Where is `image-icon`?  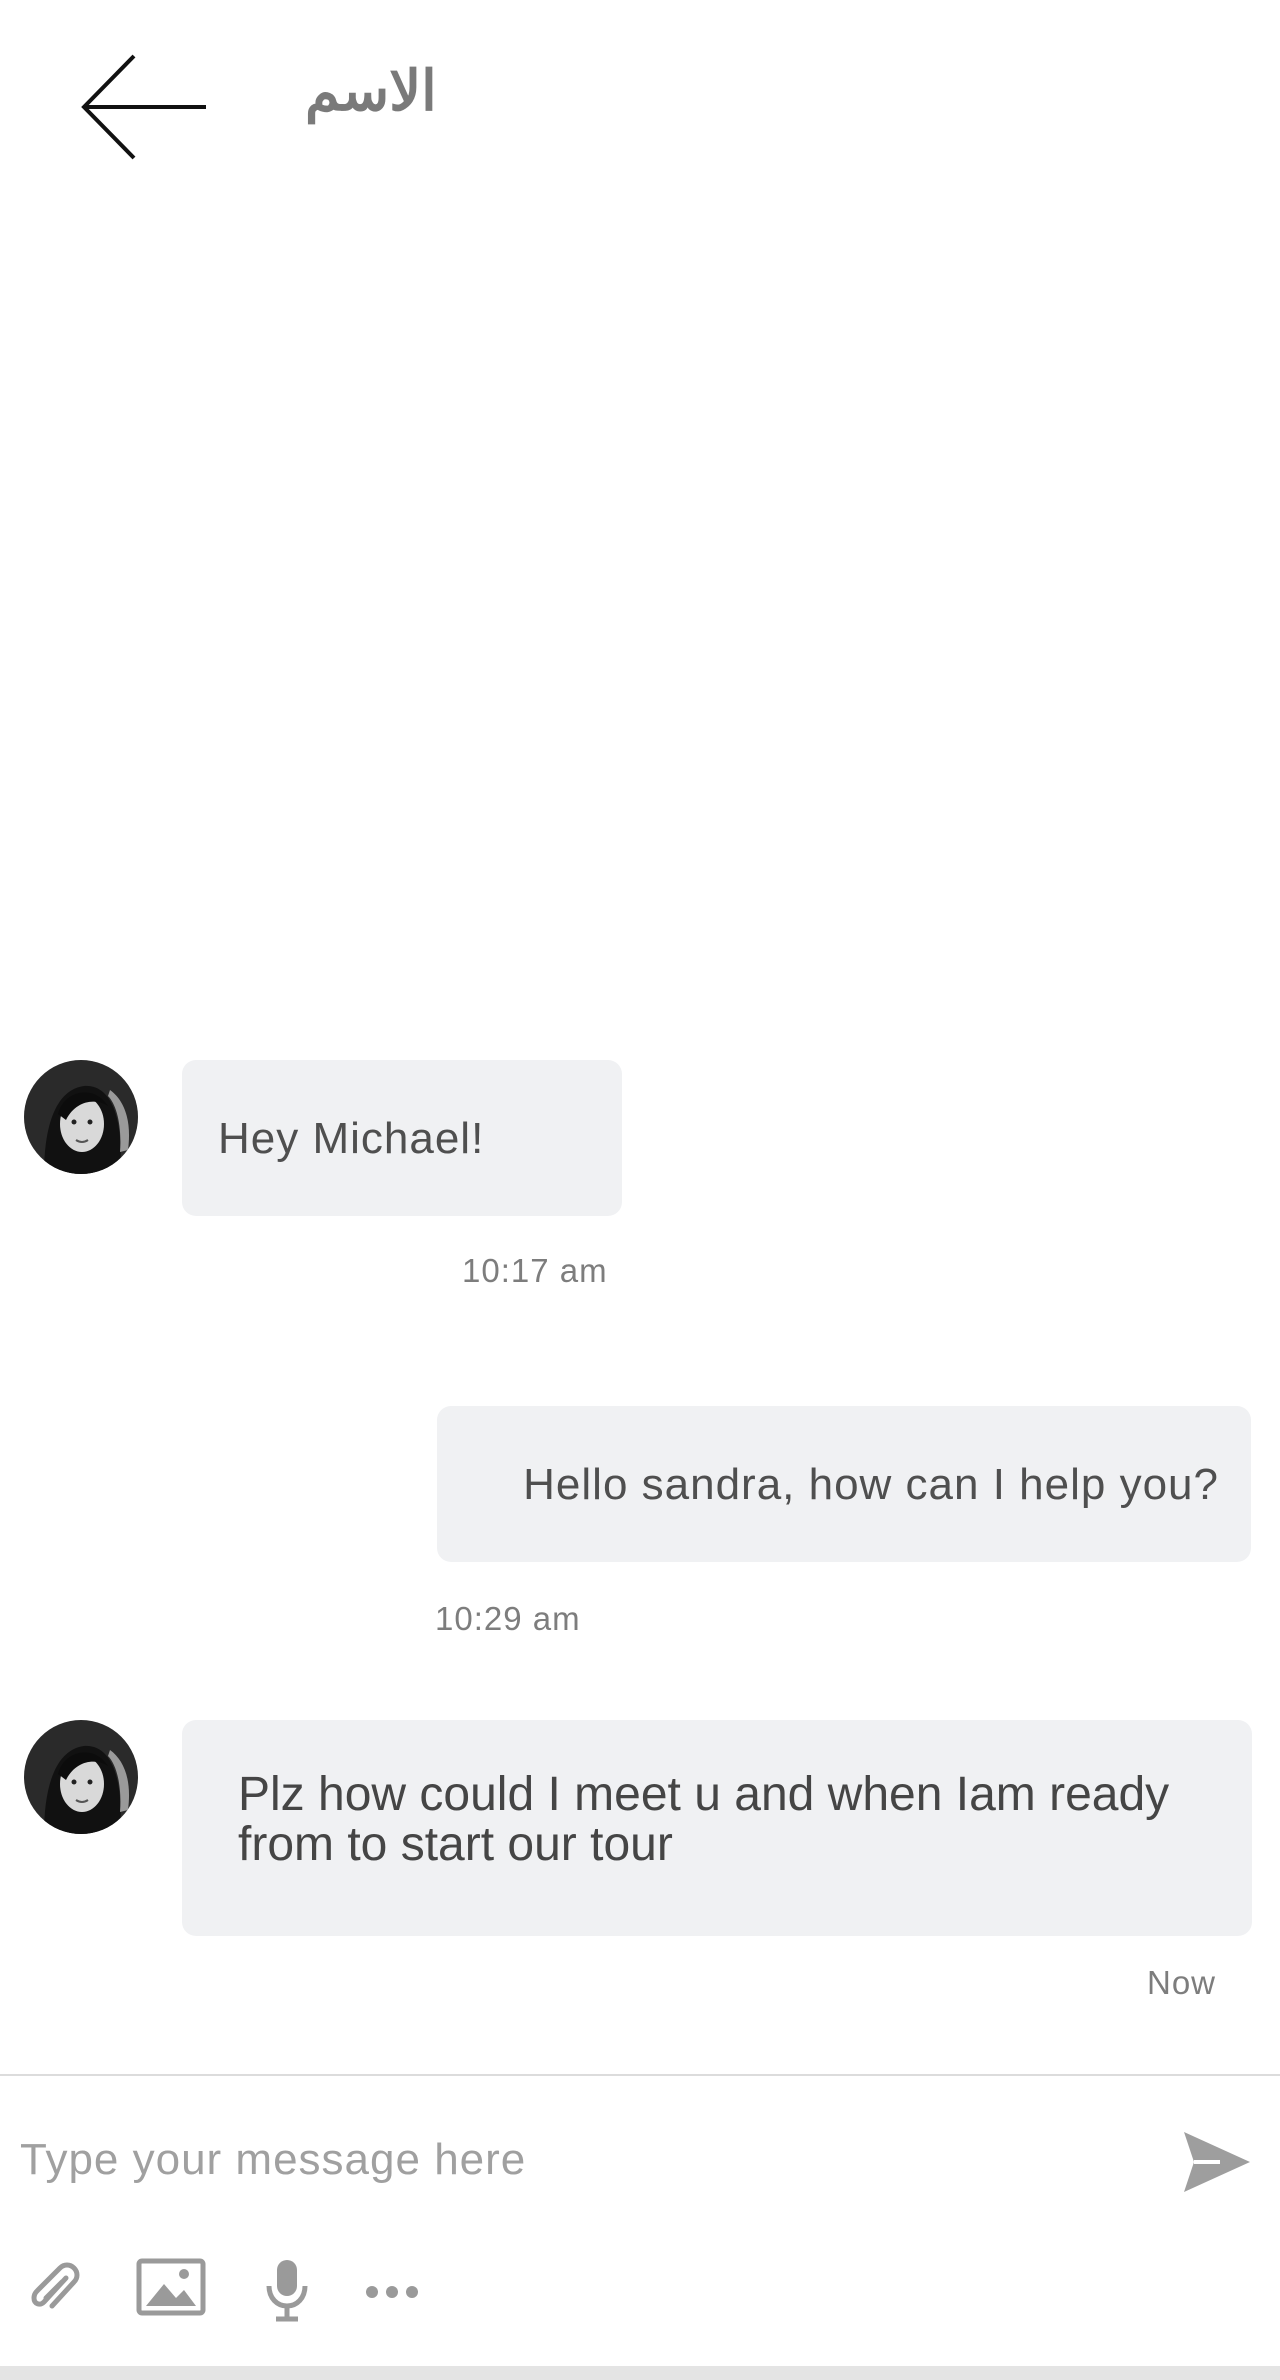
image-icon is located at coordinates (171, 2287).